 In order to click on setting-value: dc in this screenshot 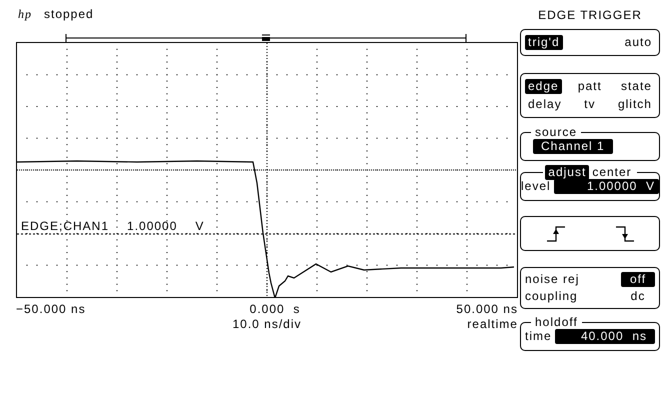, I will do `click(638, 296)`.